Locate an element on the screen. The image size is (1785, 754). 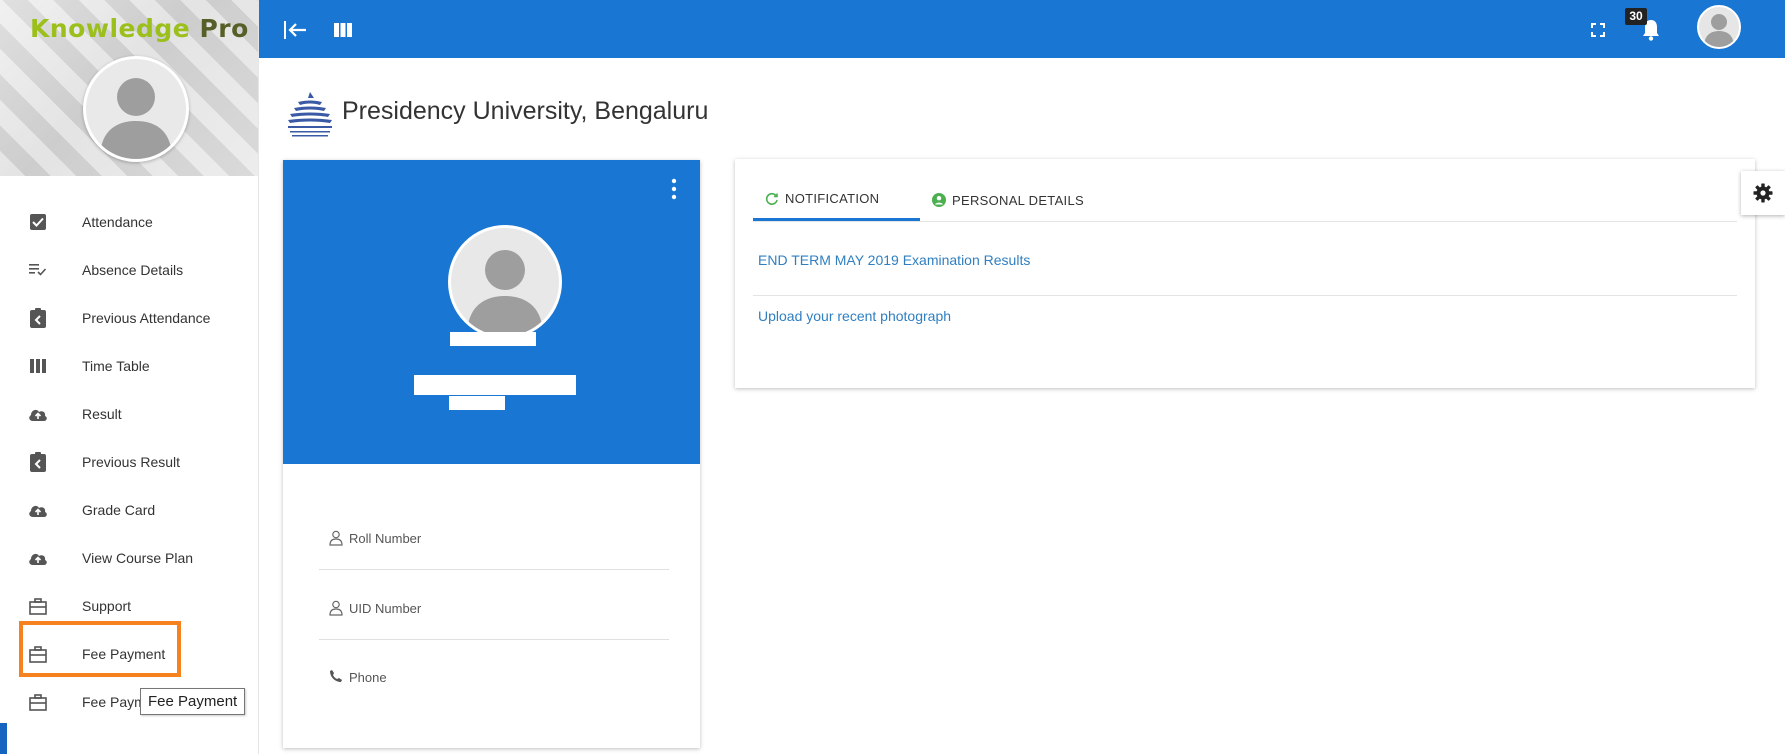
more-vert-icon is located at coordinates (674, 189).